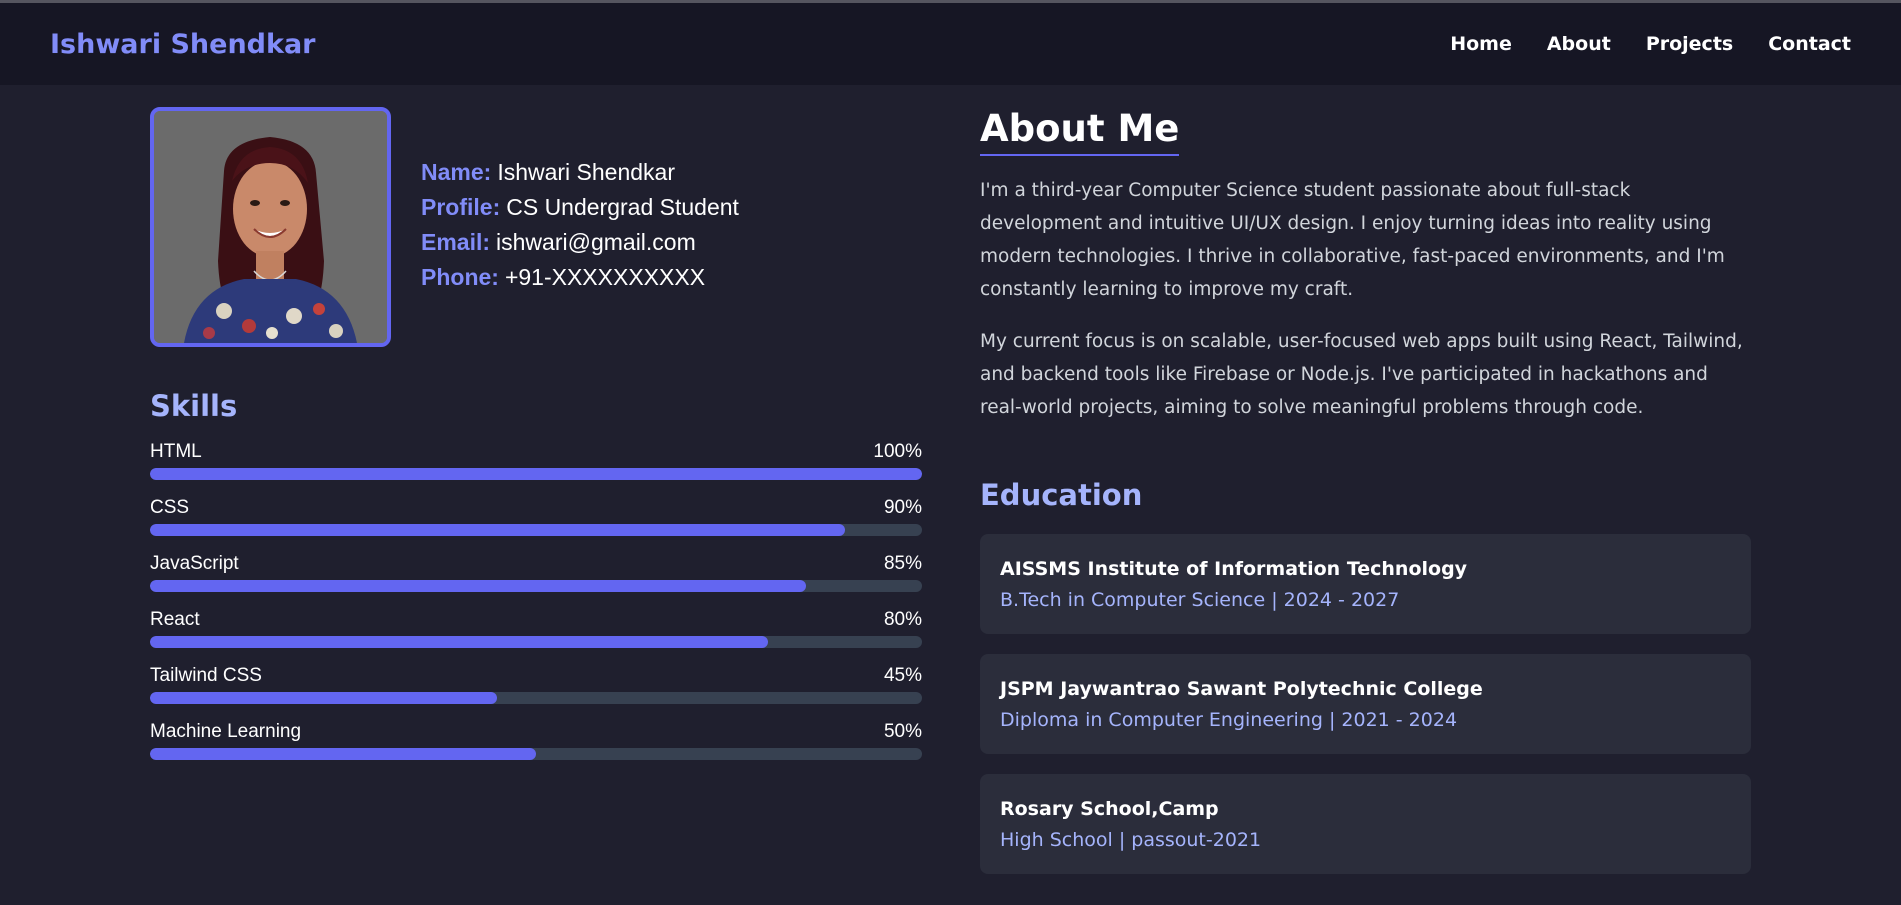 The width and height of the screenshot is (1901, 905). I want to click on profile-photo, so click(270, 227).